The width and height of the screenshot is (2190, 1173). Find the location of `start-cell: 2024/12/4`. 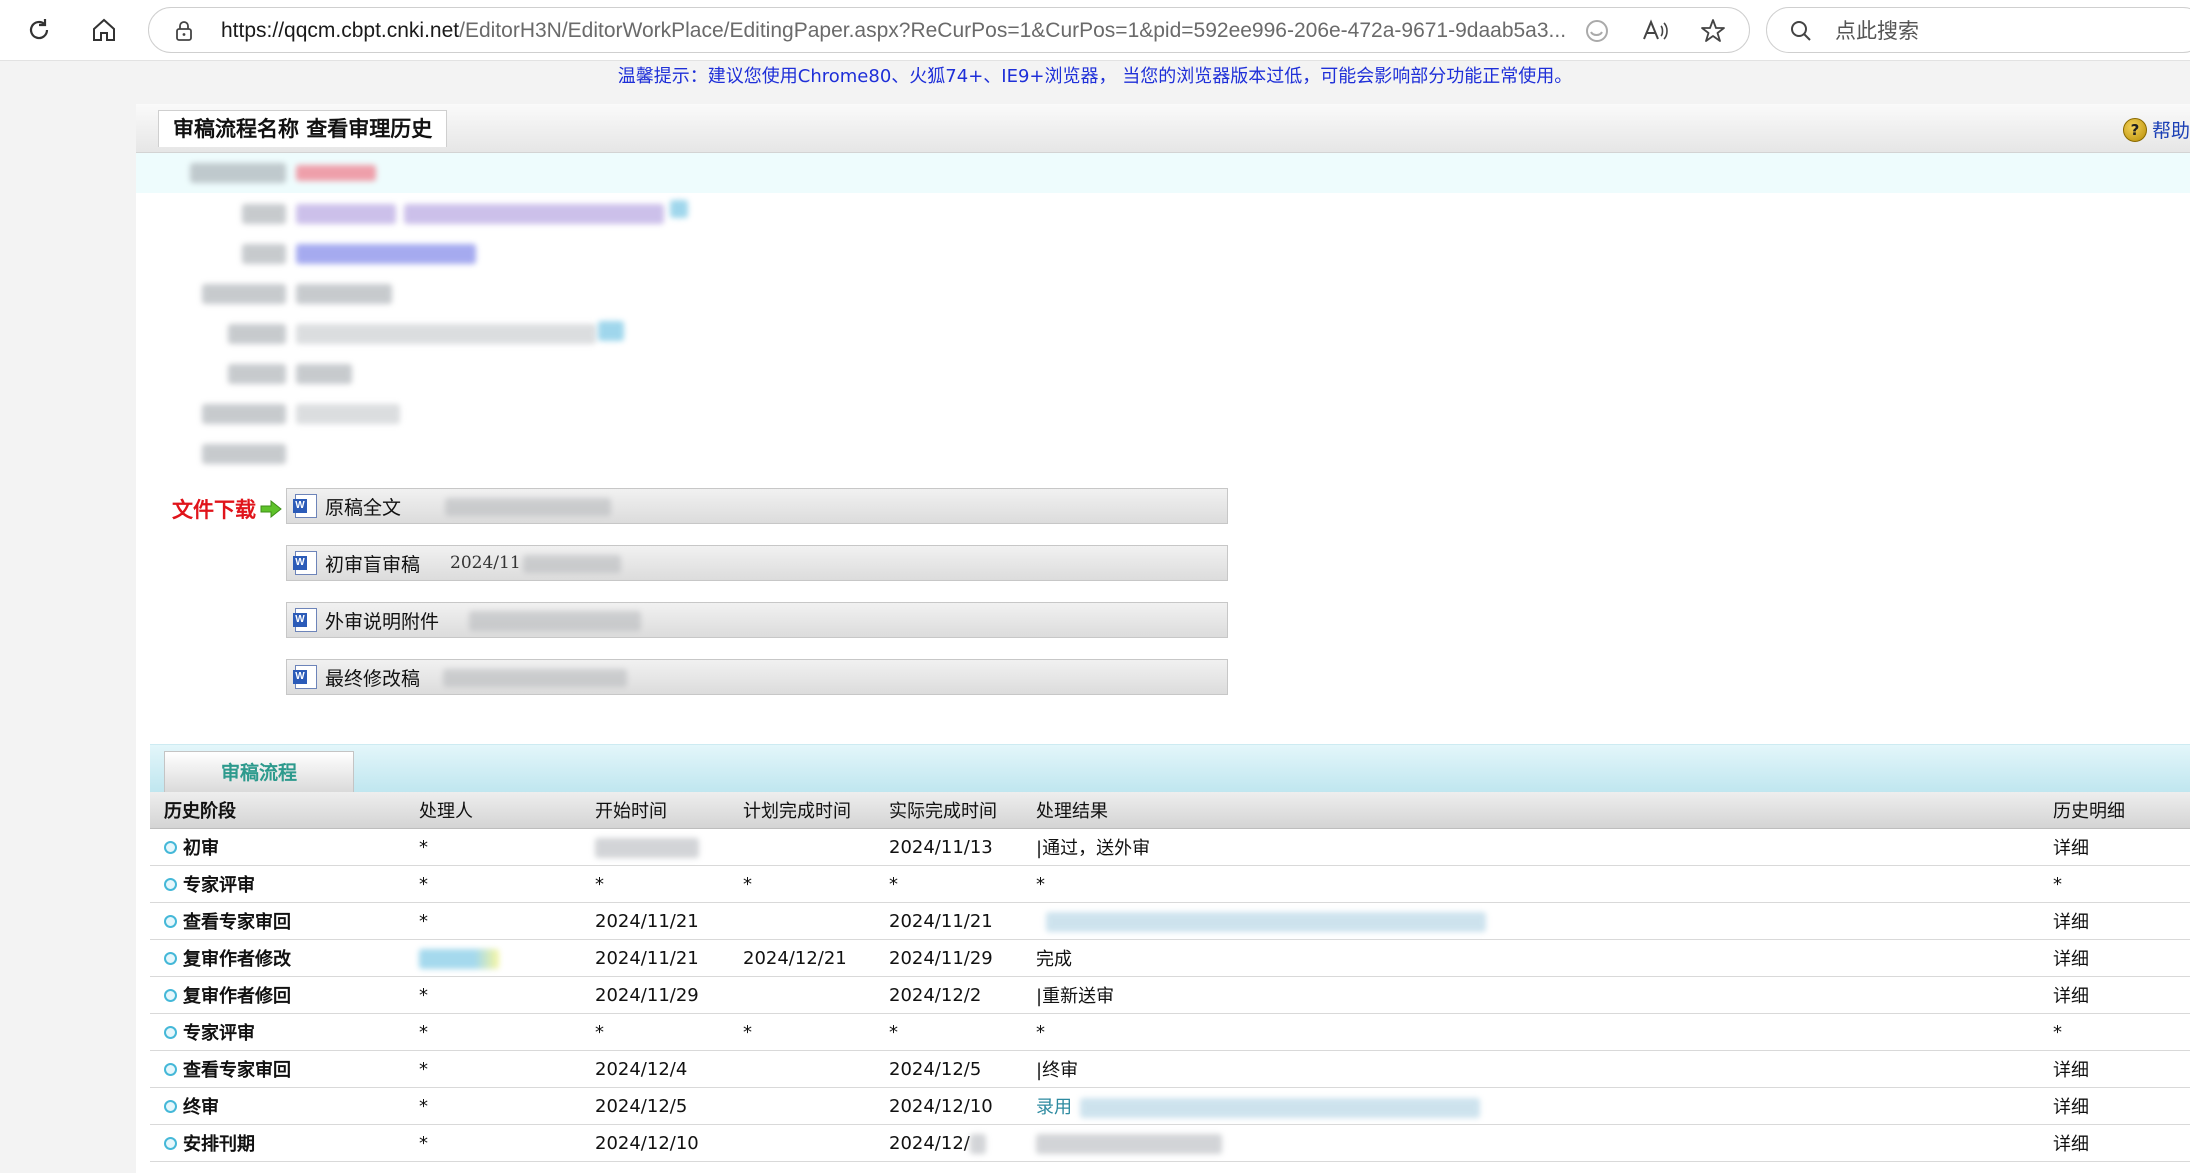

start-cell: 2024/12/4 is located at coordinates (655, 1069).